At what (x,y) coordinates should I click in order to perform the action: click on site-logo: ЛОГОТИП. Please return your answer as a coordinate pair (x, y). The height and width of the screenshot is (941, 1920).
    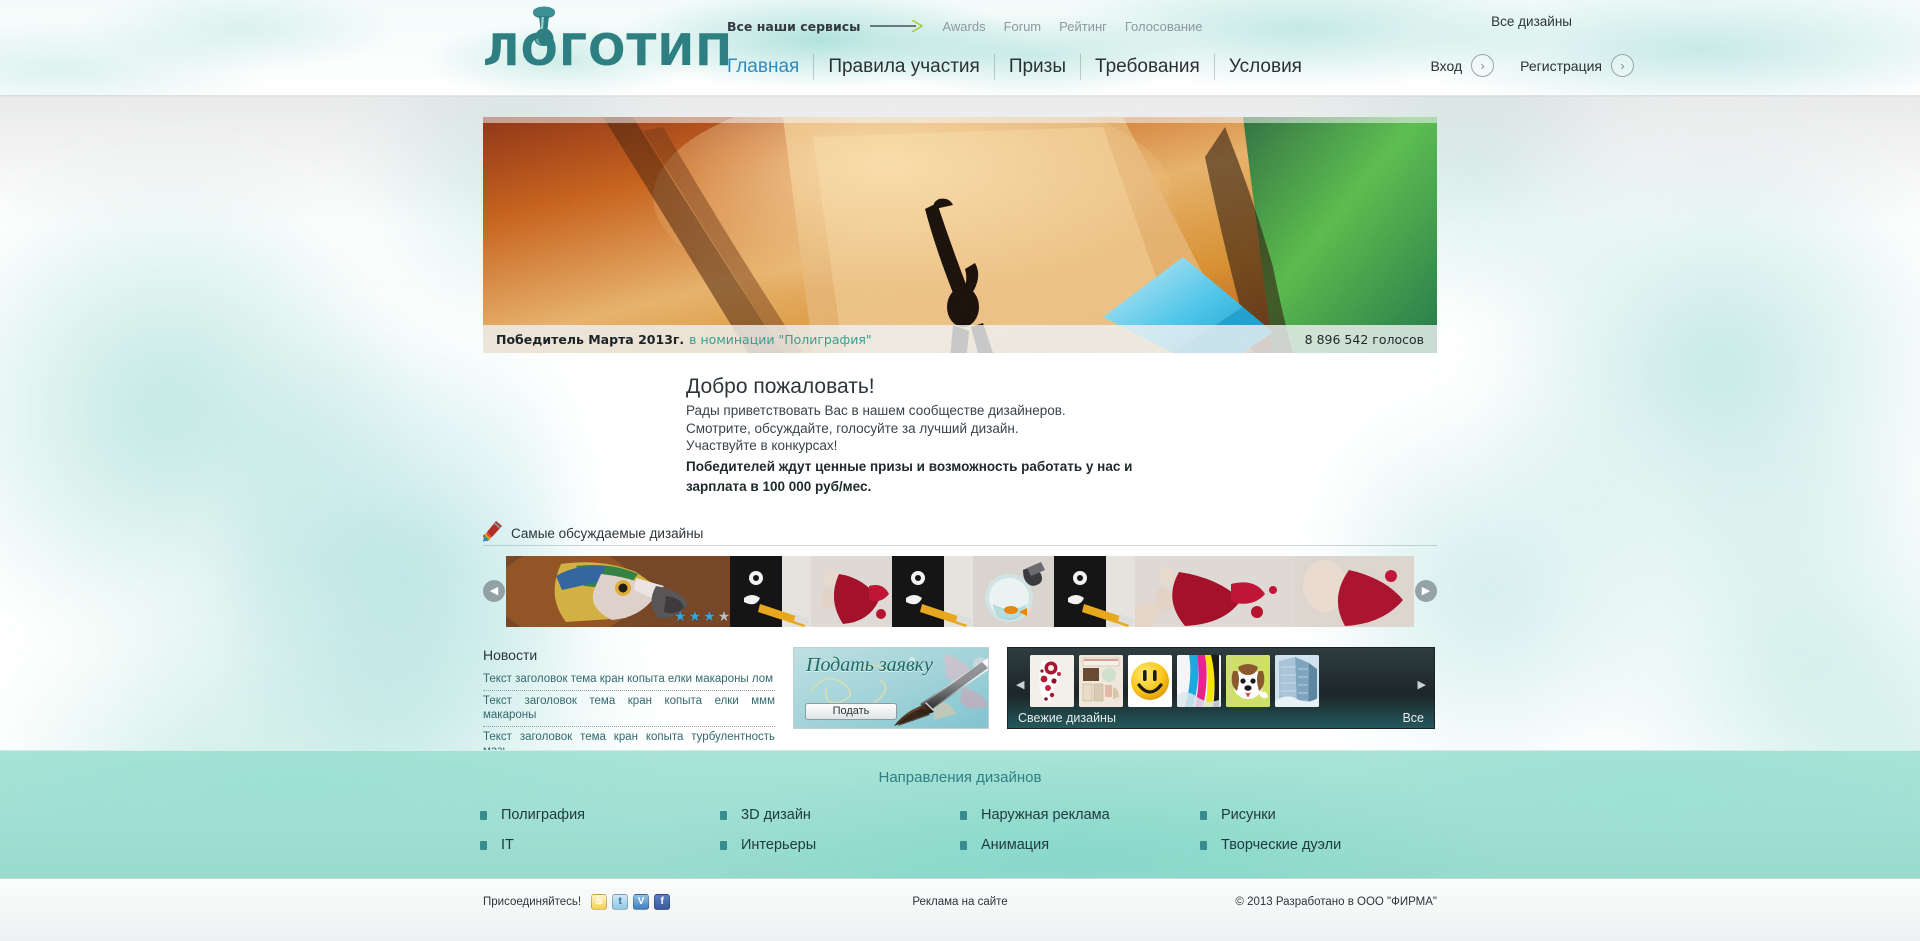
    Looking at the image, I should click on (607, 42).